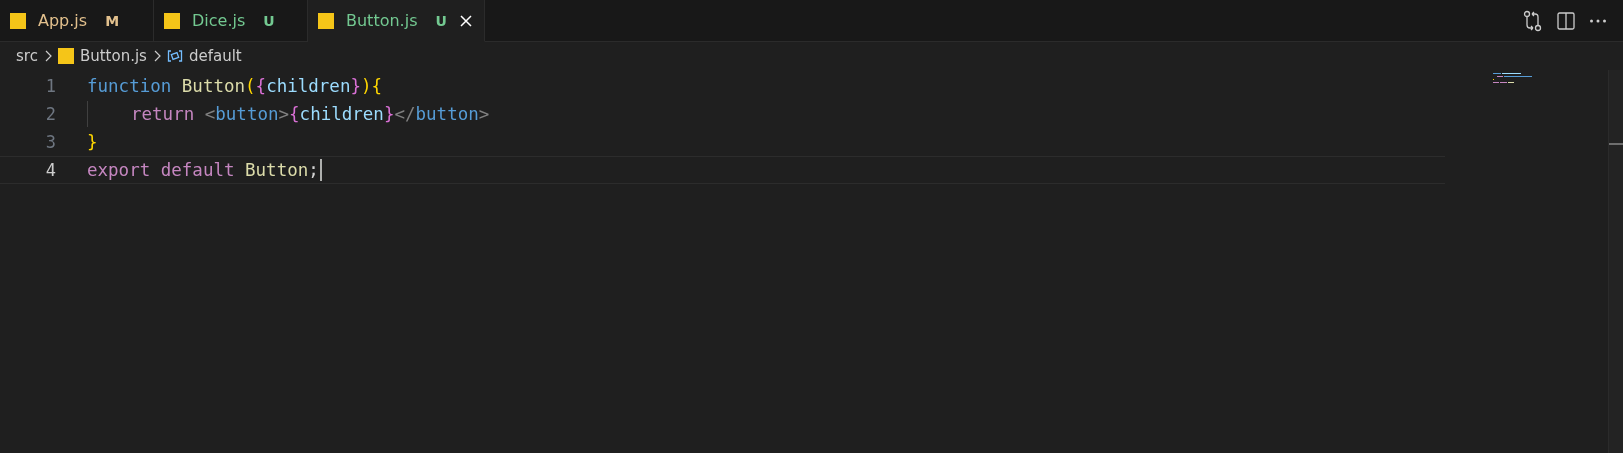 The image size is (1623, 453). I want to click on tab-label: Button.js, so click(382, 20).